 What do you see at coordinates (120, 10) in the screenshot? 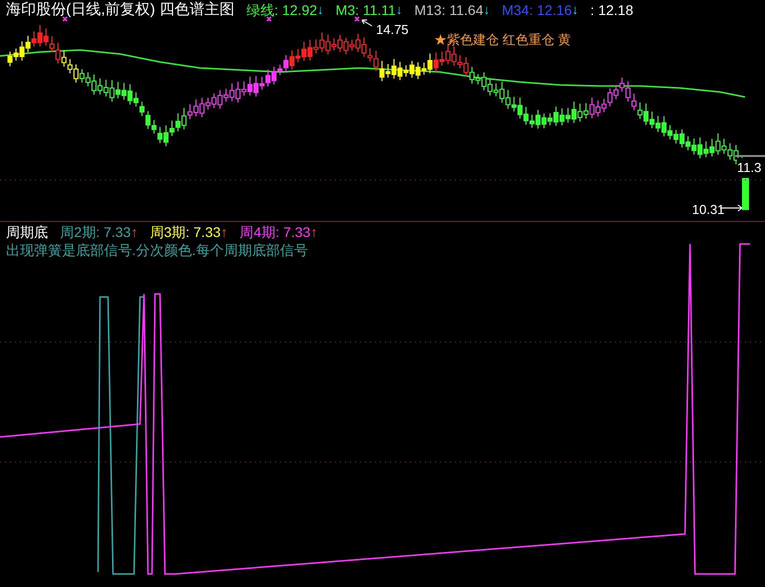
I see `chart-title: 海印股份(日线,前复权) 四色谱主图` at bounding box center [120, 10].